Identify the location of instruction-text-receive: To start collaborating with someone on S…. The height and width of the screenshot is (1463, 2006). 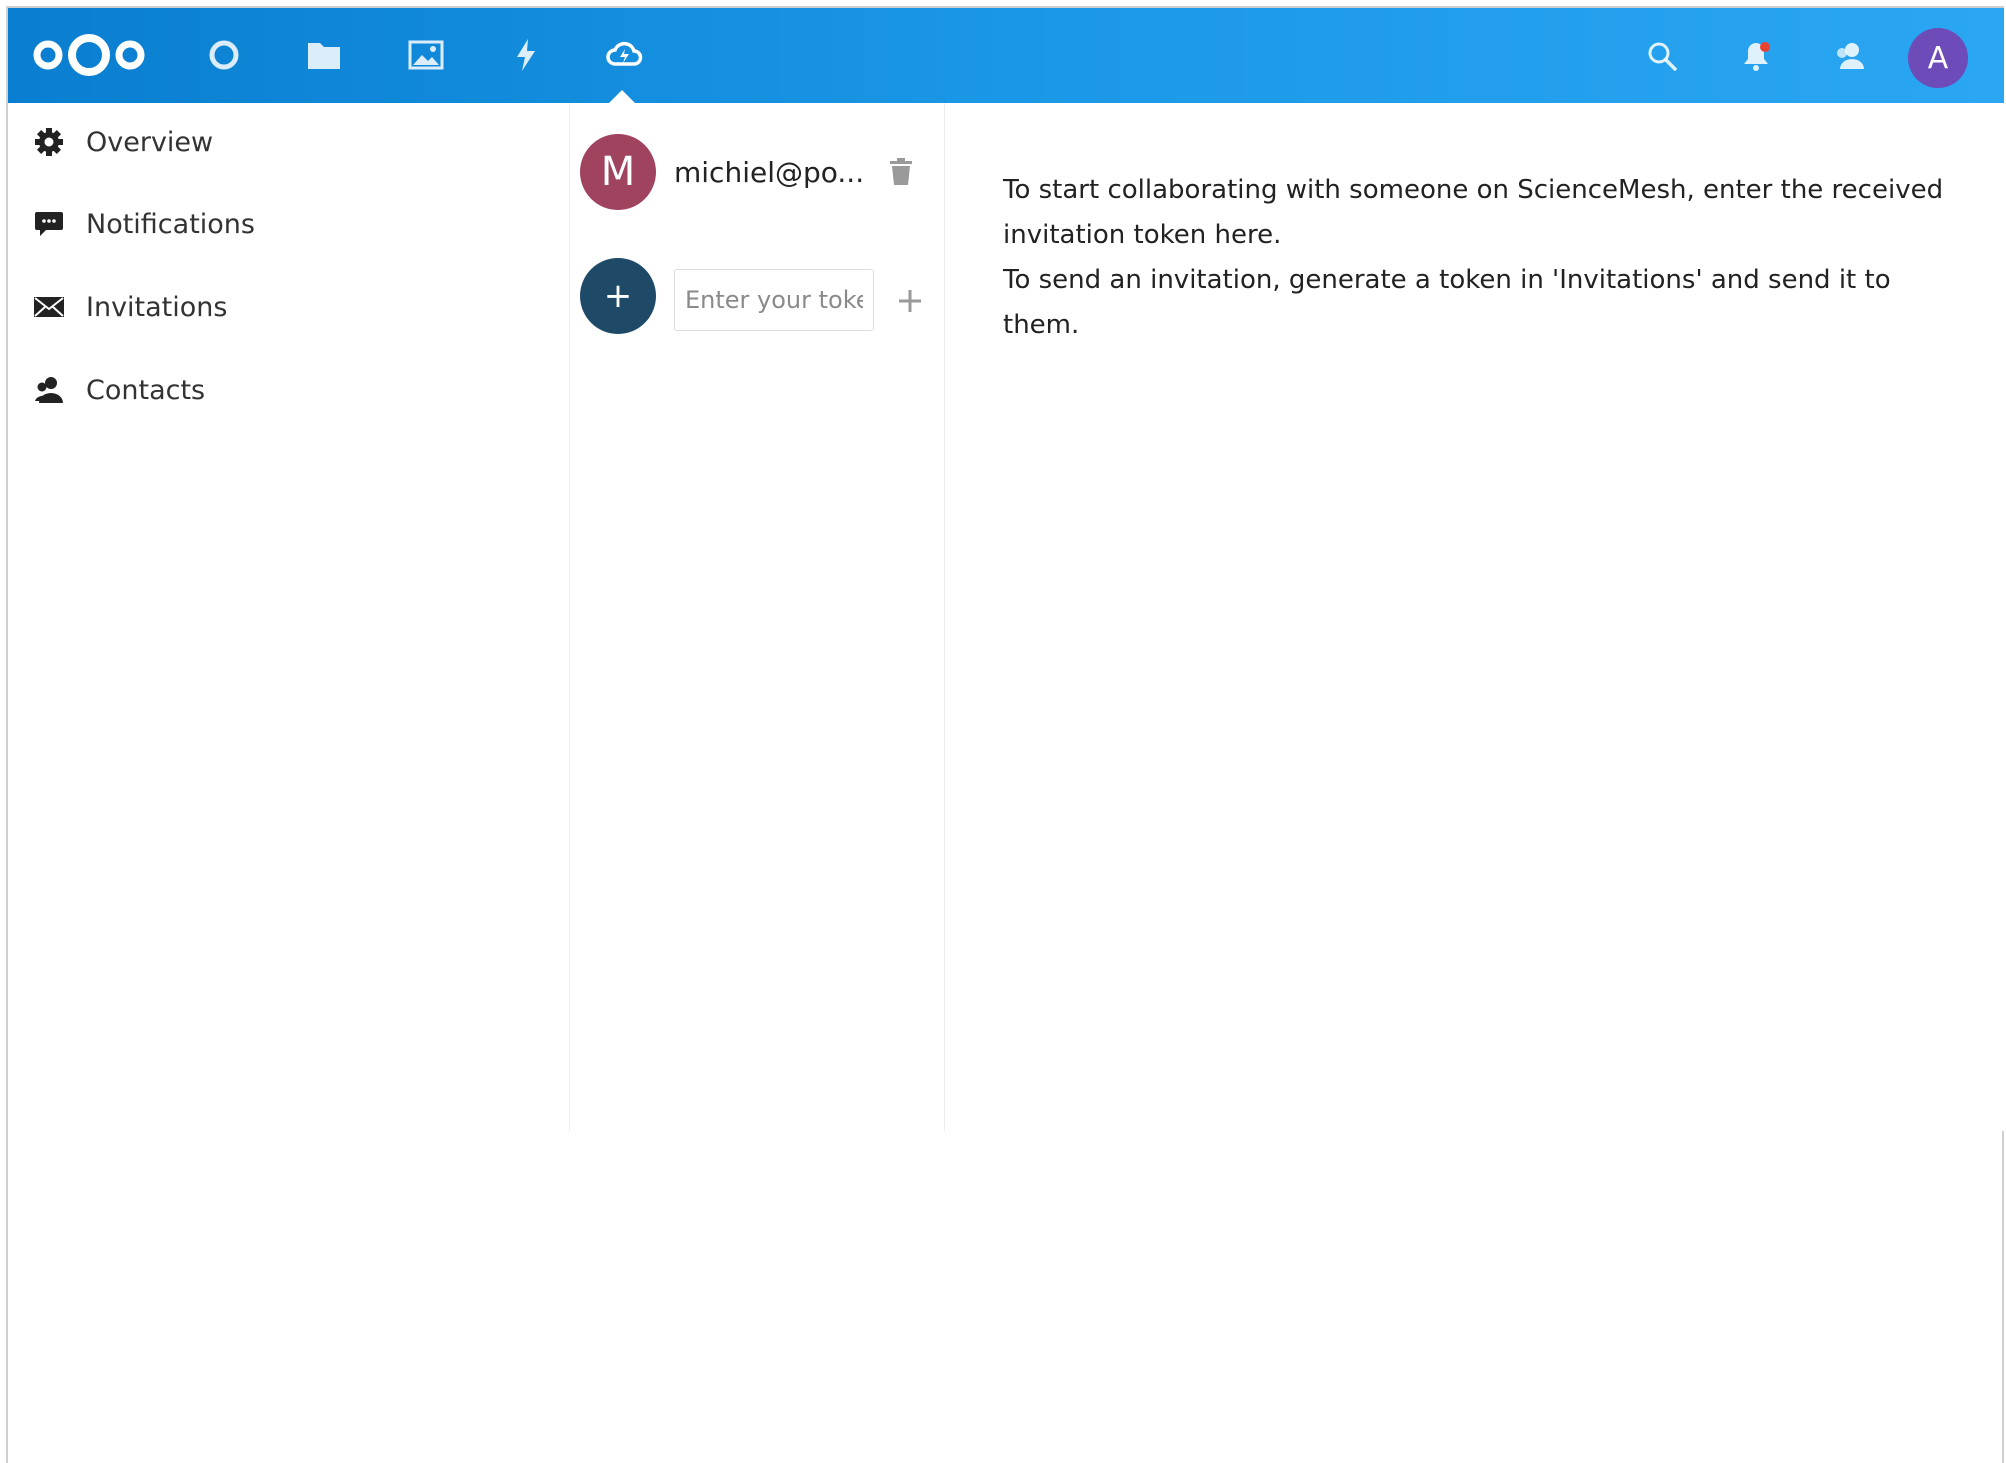
(1473, 212).